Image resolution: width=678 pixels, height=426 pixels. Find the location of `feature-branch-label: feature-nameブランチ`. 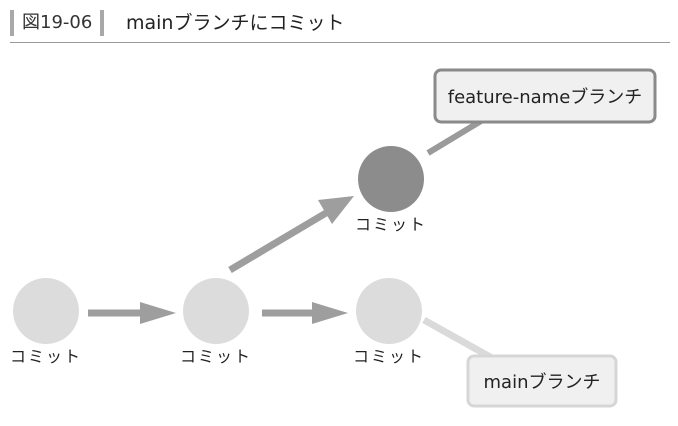

feature-branch-label: feature-nameブランチ is located at coordinates (545, 97).